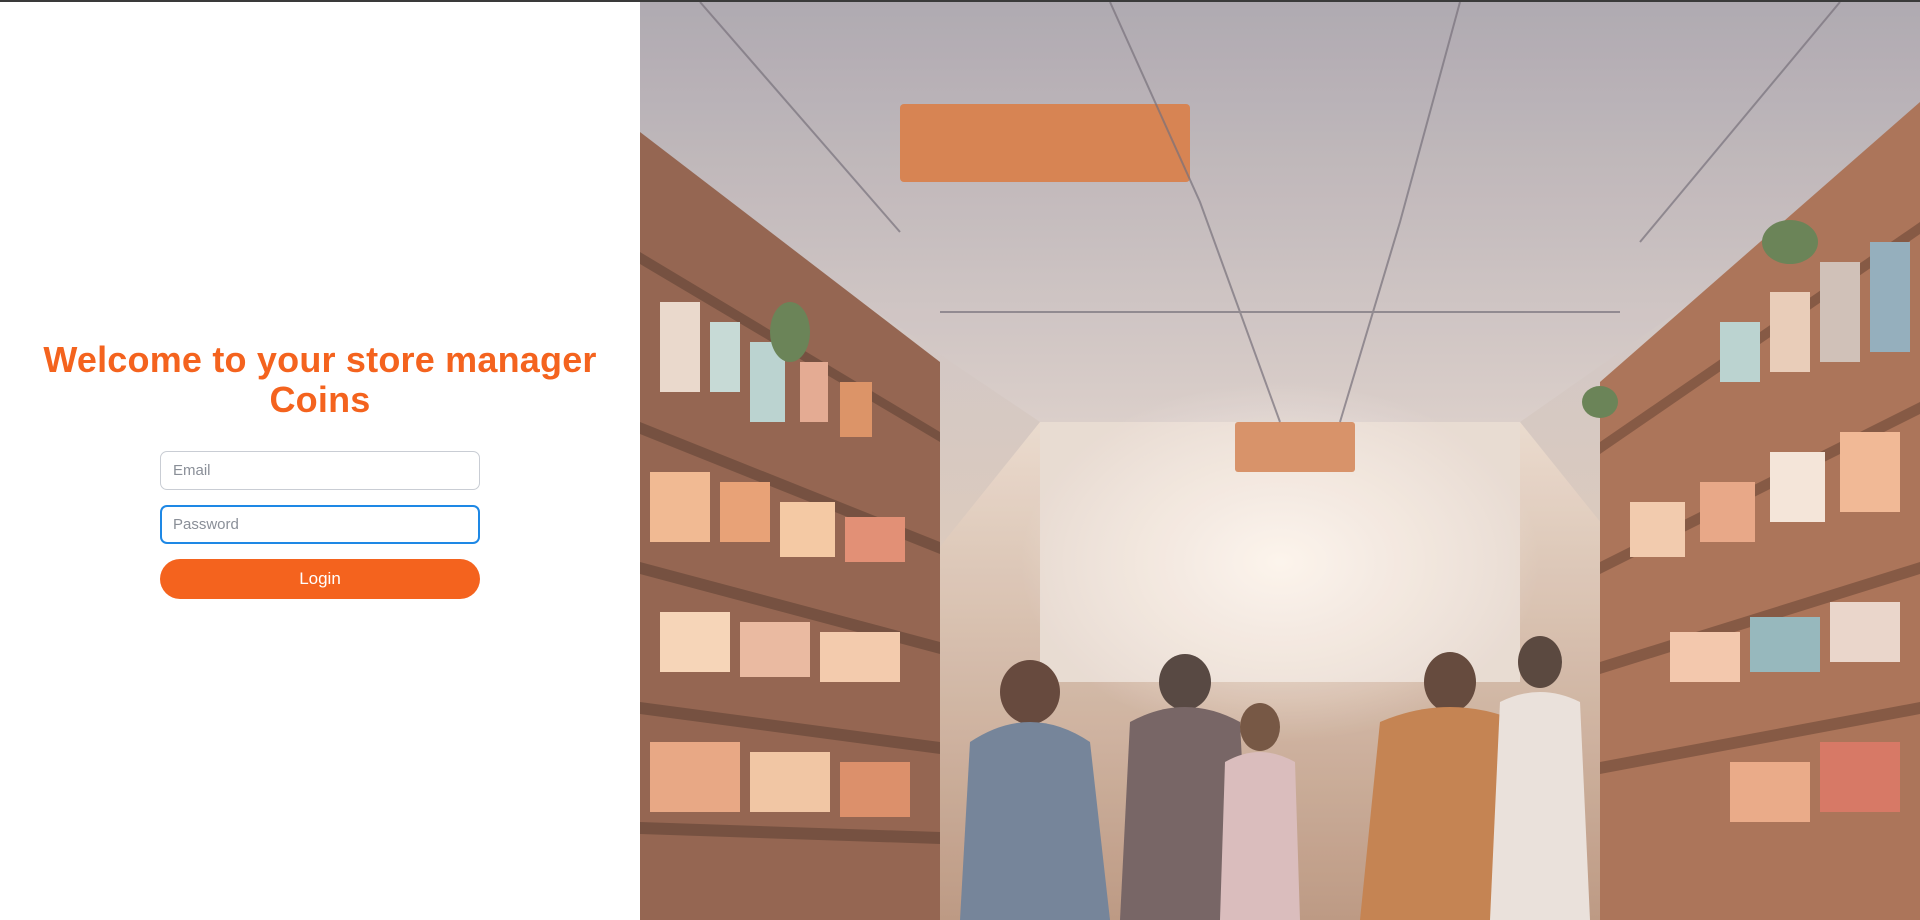 The height and width of the screenshot is (920, 1920). I want to click on password-field, so click(320, 524).